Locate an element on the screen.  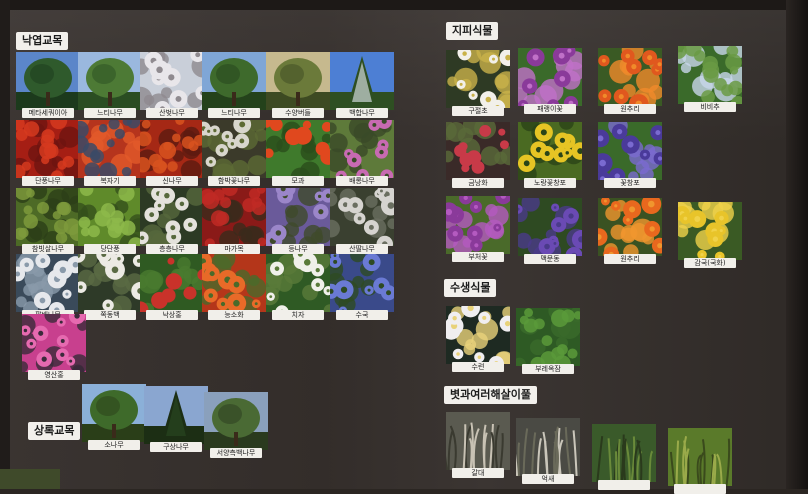
plant-photo-tile: 복자기 is located at coordinates (110, 153).